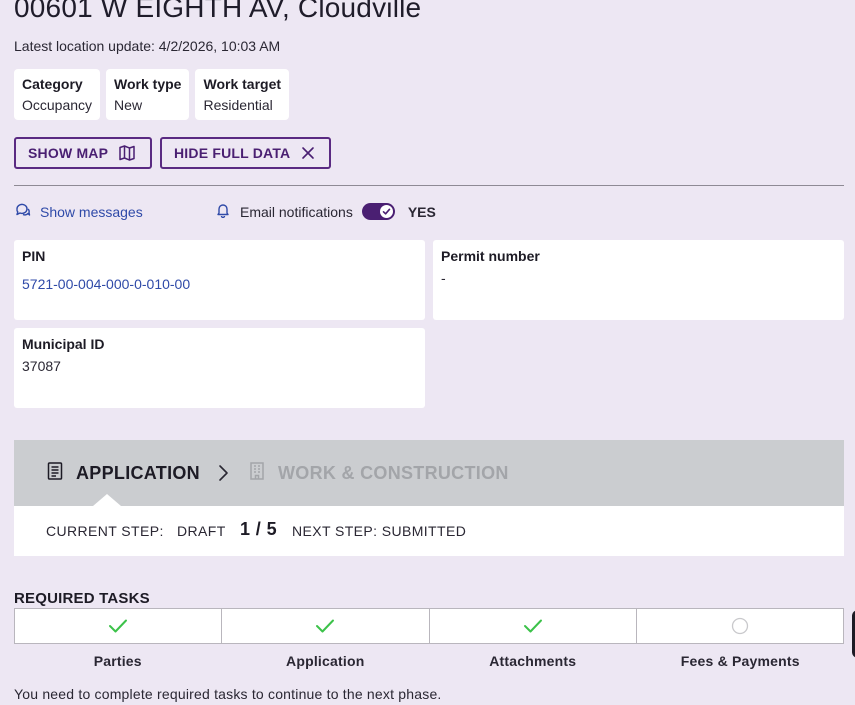 The image size is (855, 705). I want to click on phase-bar: APPLICATION WORK & CONSTRUCTION, so click(429, 473).